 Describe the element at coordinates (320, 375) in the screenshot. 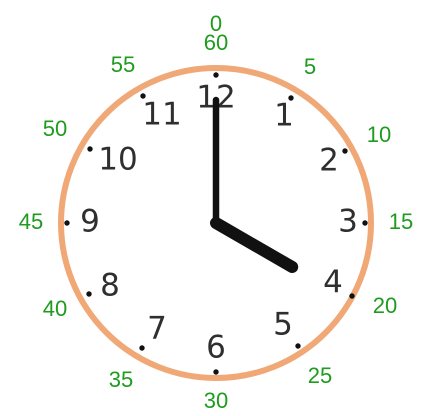

I see `minute-label-25: 25` at that location.